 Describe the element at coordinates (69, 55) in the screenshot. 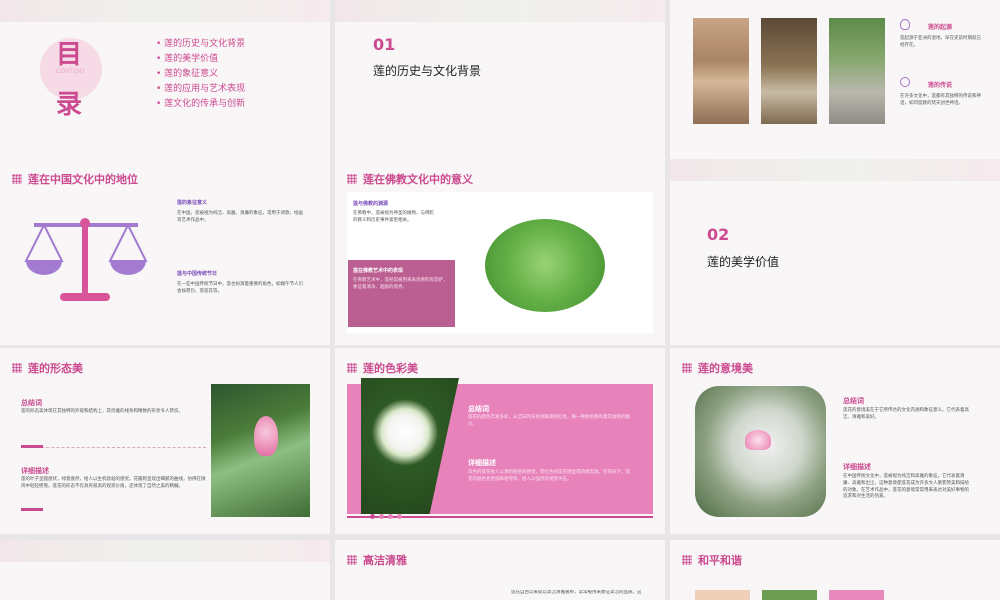

I see `toc-title-top: 目` at that location.